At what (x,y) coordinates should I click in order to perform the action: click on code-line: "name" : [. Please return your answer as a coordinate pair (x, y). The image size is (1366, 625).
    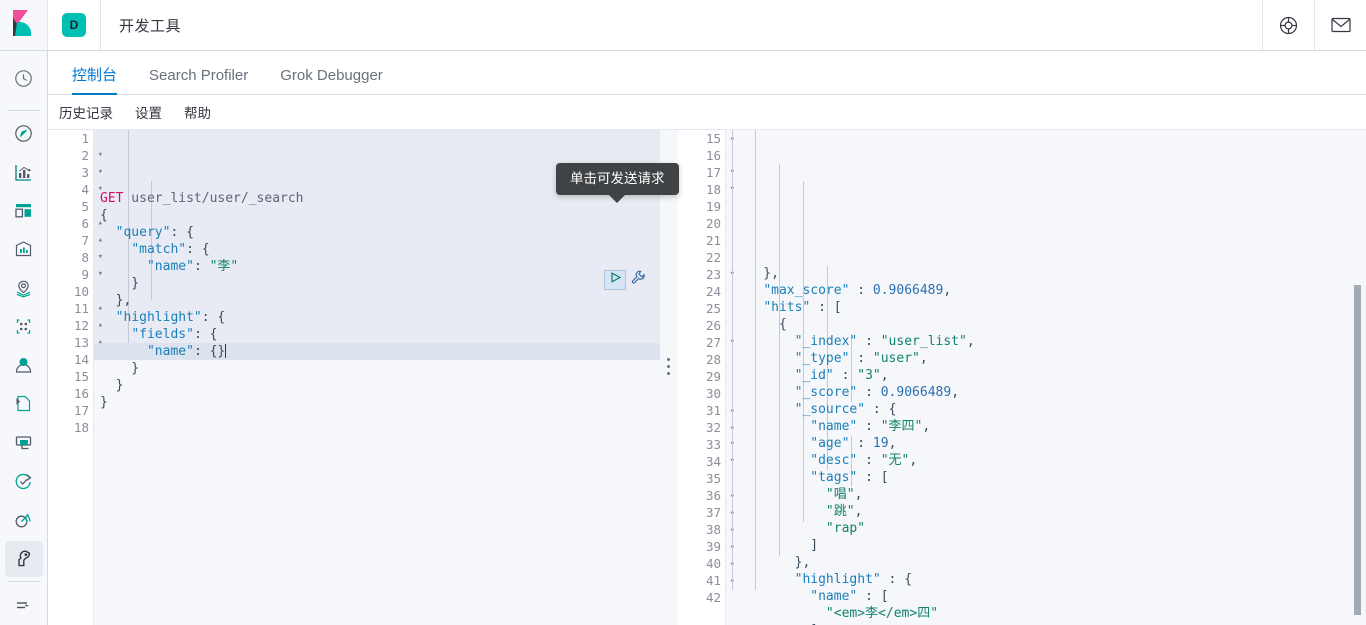
    Looking at the image, I should click on (1046, 596).